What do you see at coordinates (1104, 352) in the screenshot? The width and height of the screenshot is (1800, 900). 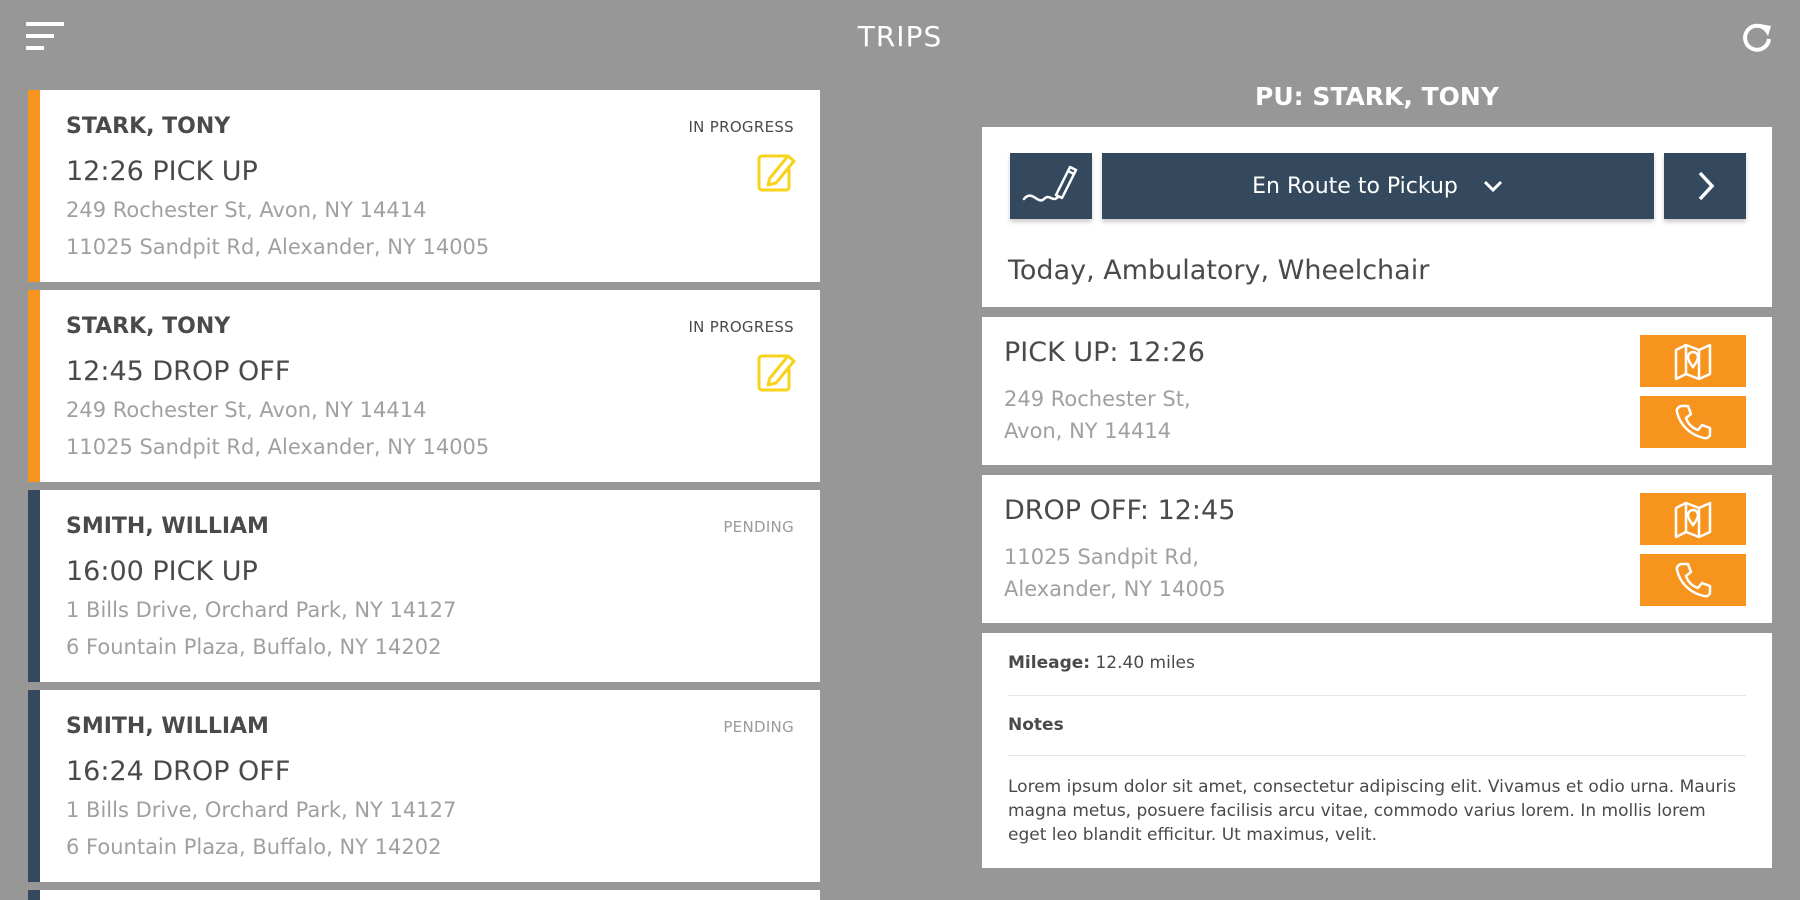 I see `pickup-title: PICK UP: 12:26` at bounding box center [1104, 352].